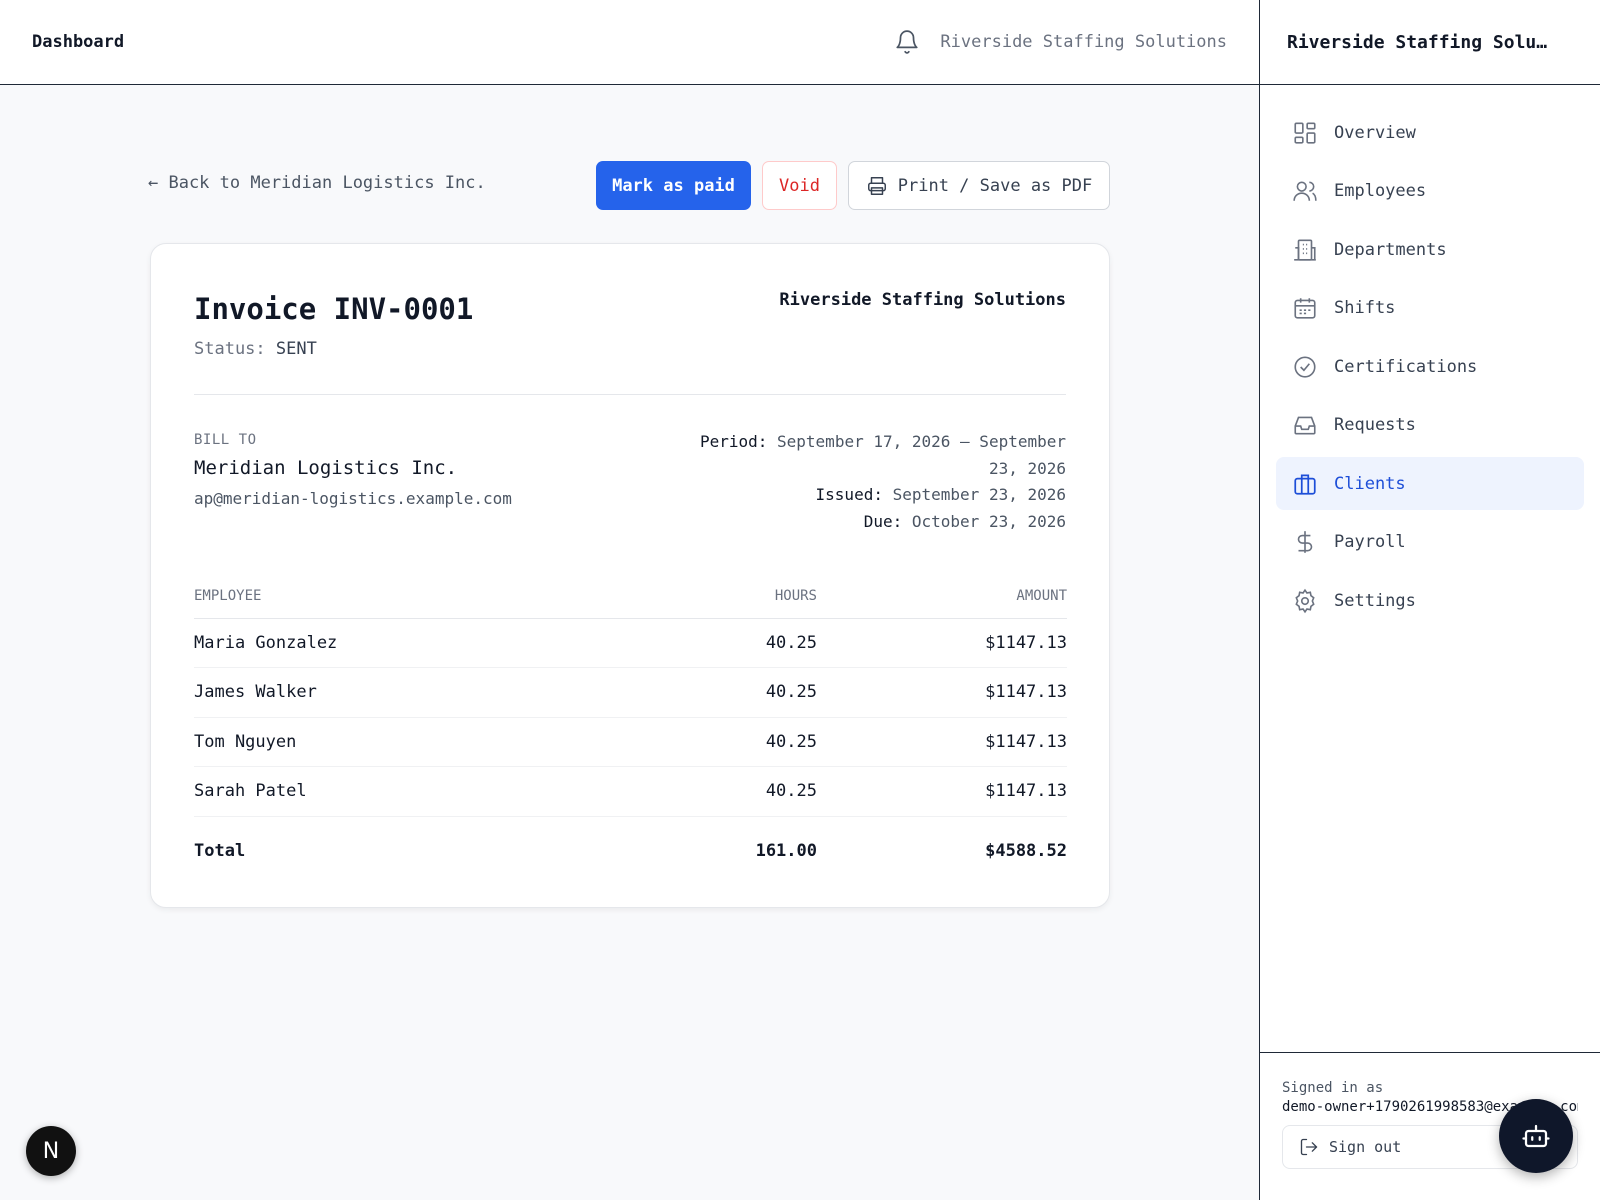 The height and width of the screenshot is (1200, 1600). I want to click on signed-in-label: Signed in as, so click(1333, 1088).